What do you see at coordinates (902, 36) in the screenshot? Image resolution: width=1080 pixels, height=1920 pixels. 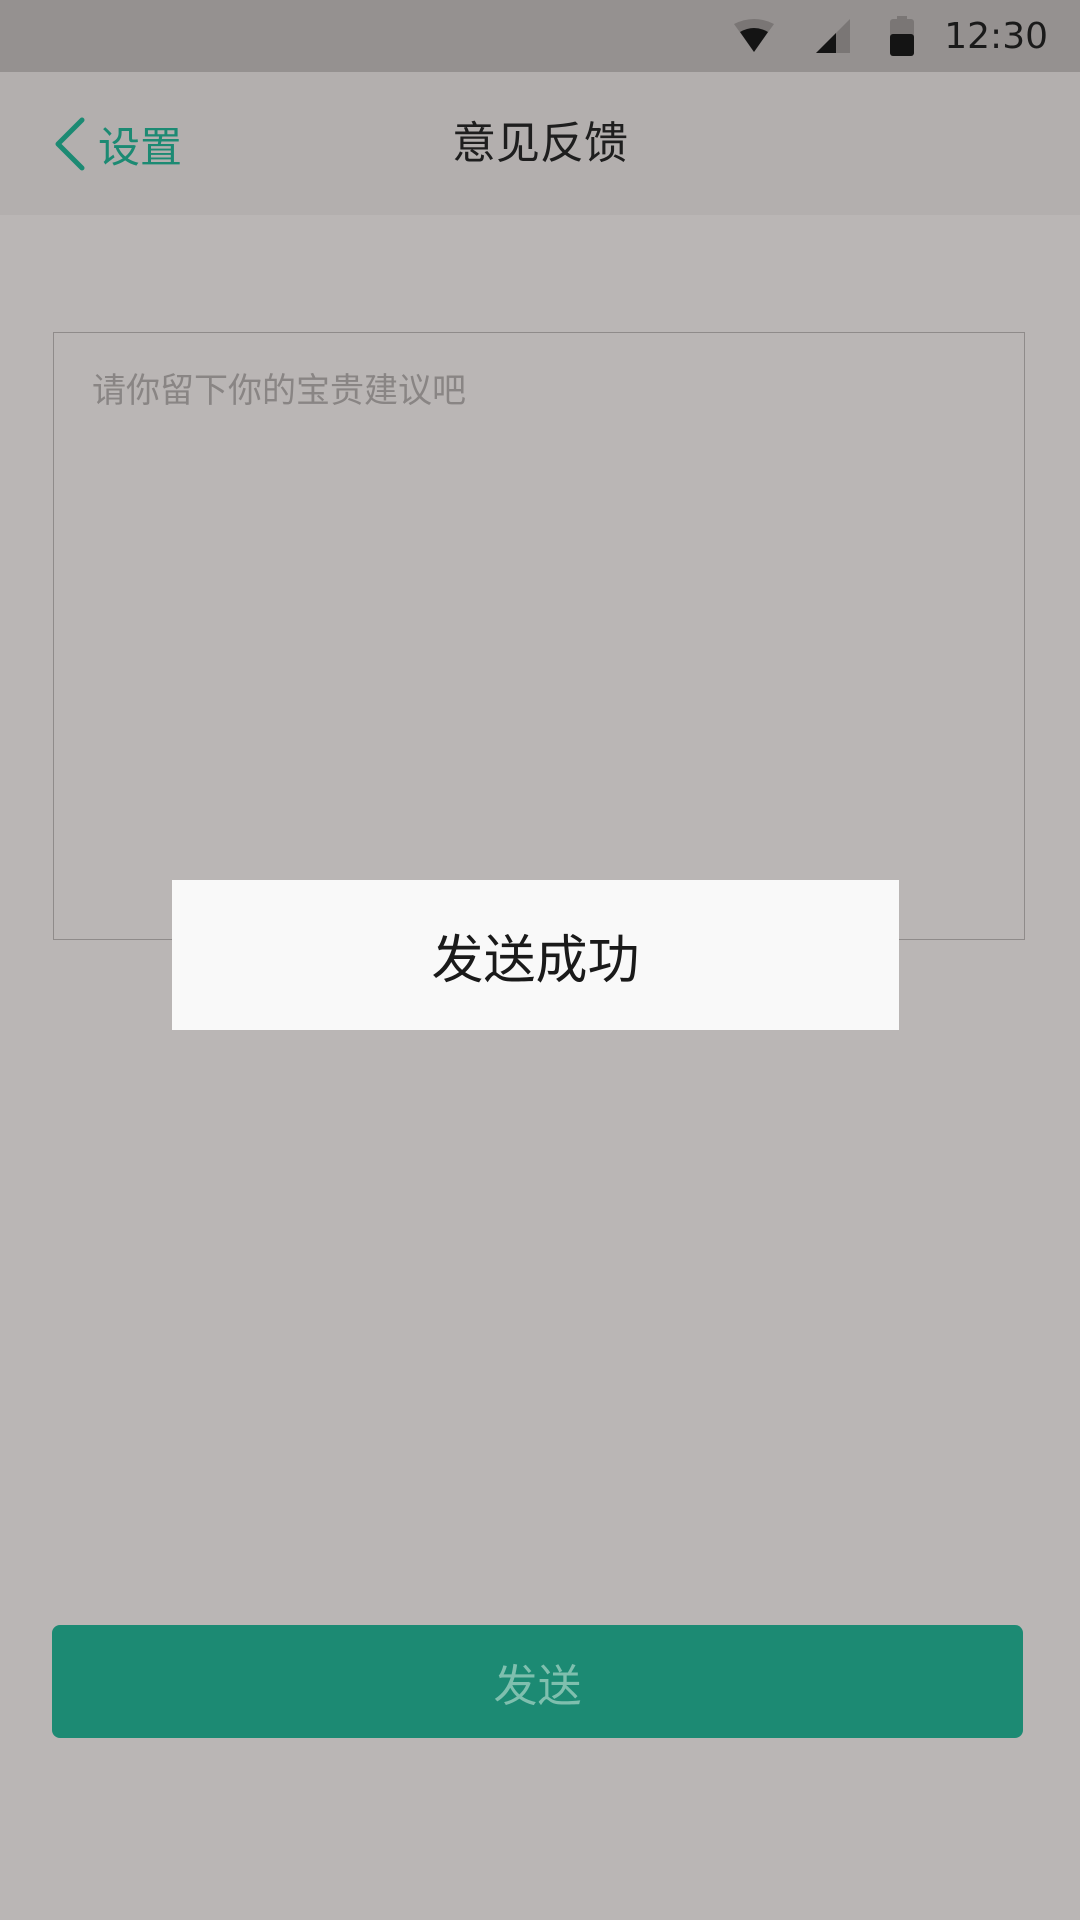 I see `battery-icon` at bounding box center [902, 36].